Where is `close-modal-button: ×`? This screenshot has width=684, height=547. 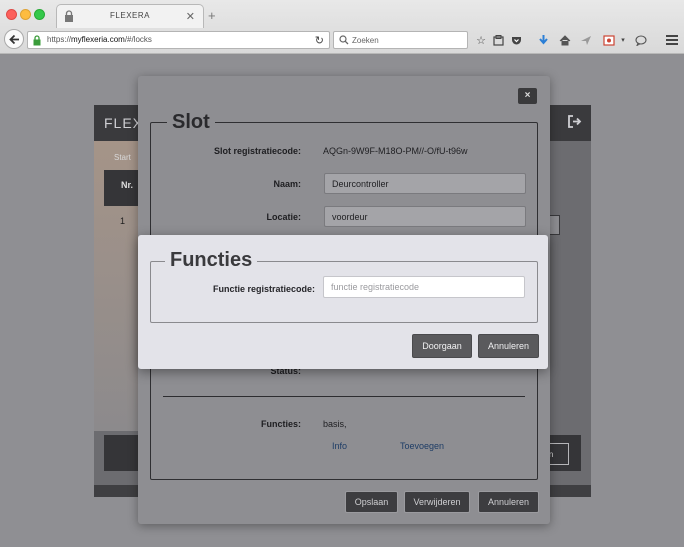
close-modal-button: × is located at coordinates (527, 96).